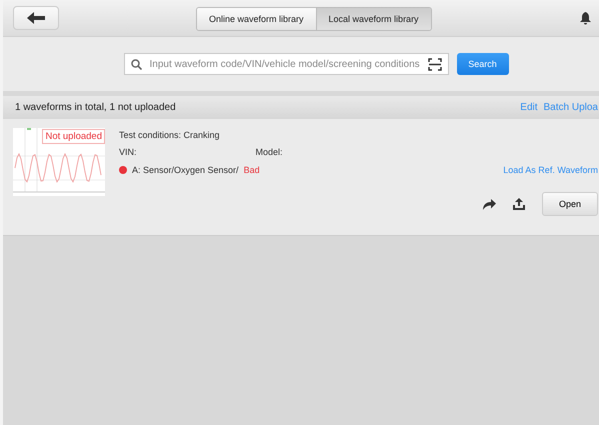  What do you see at coordinates (252, 170) in the screenshot?
I see `result-label: Bad` at bounding box center [252, 170].